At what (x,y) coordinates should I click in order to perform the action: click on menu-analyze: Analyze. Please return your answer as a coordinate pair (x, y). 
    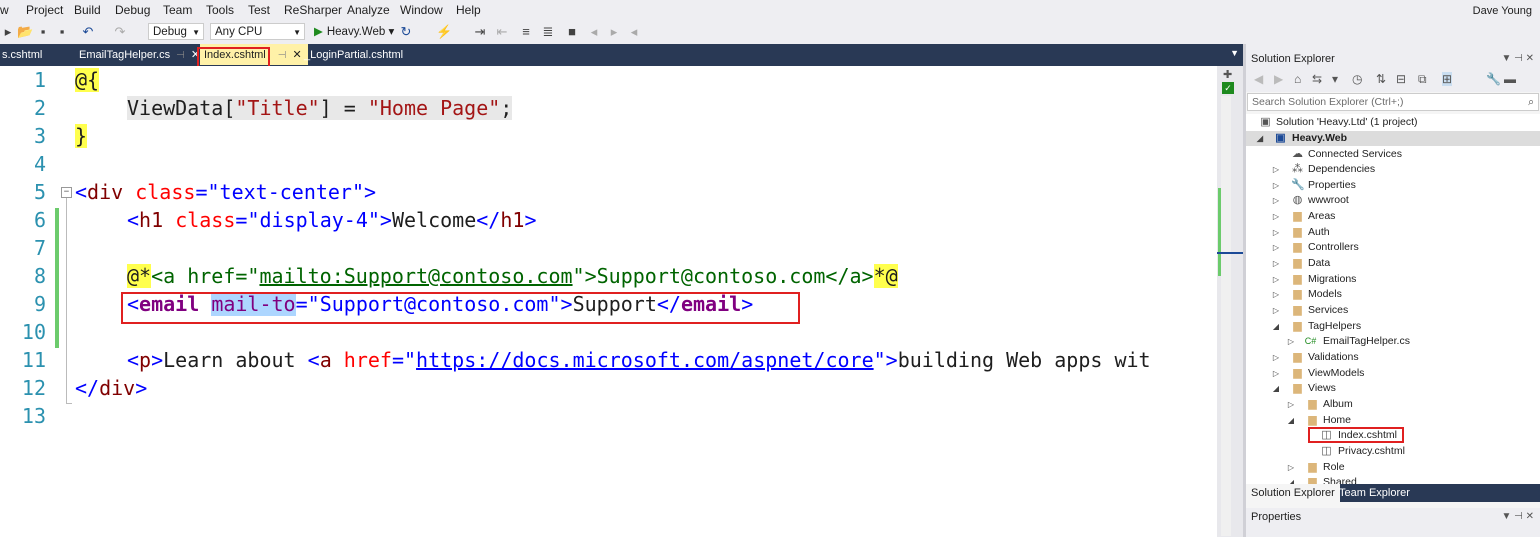
    Looking at the image, I should click on (368, 10).